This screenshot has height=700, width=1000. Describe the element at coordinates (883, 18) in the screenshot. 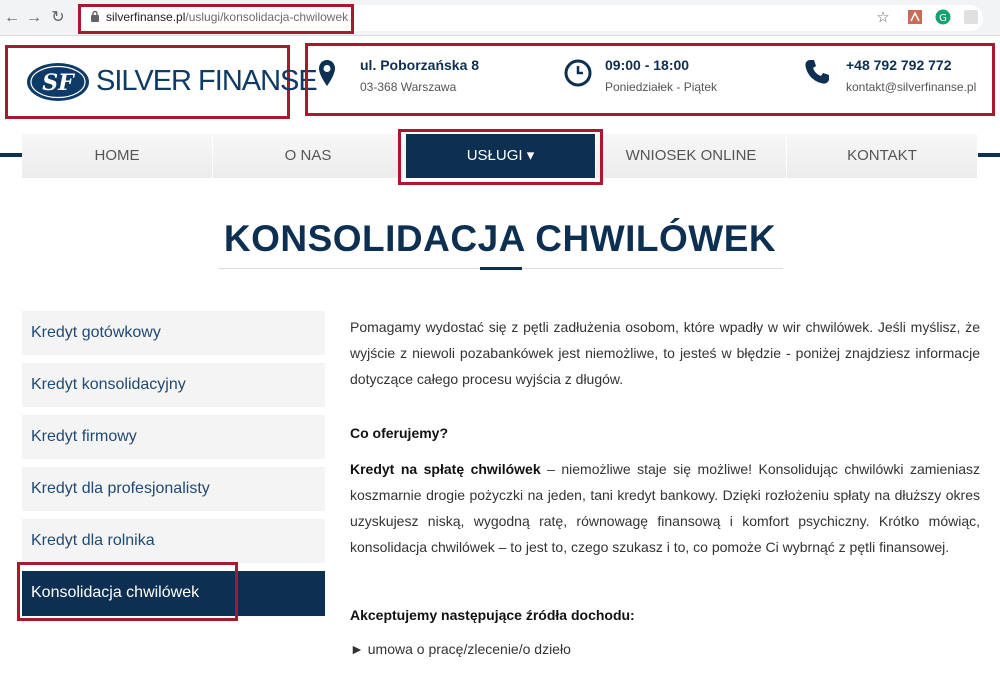

I see `star-icon: ☆` at that location.